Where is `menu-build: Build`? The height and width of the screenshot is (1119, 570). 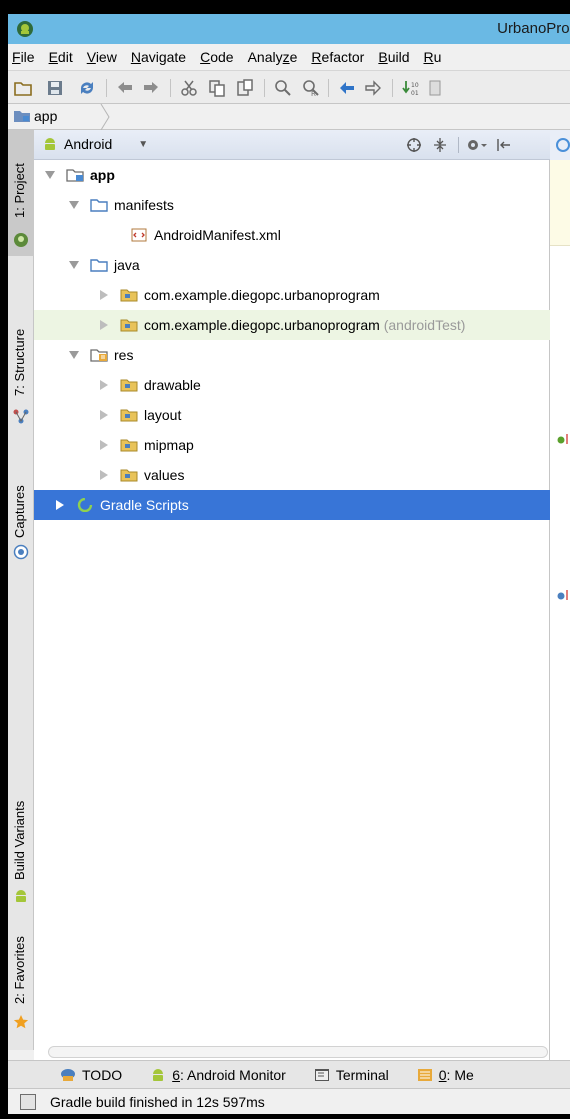 menu-build: Build is located at coordinates (394, 57).